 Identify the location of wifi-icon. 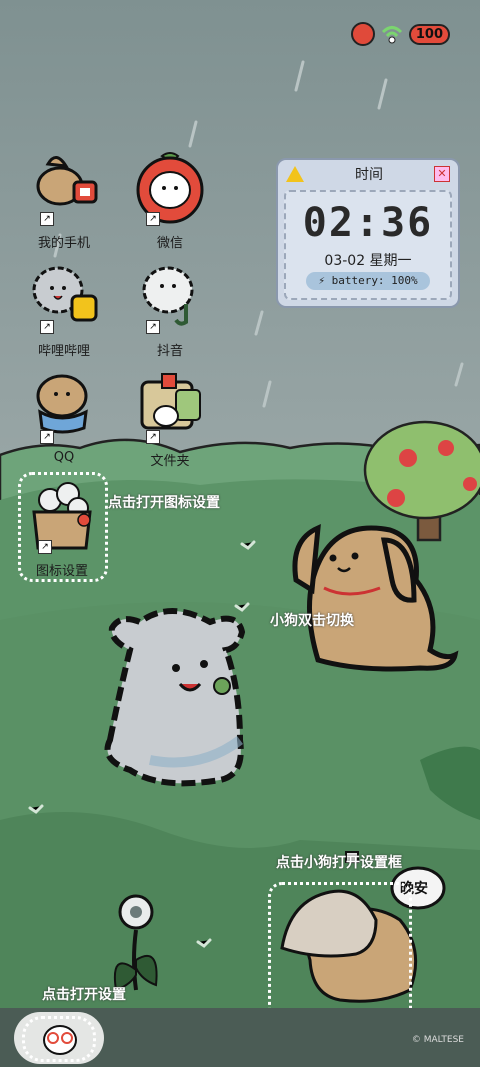
(391, 35).